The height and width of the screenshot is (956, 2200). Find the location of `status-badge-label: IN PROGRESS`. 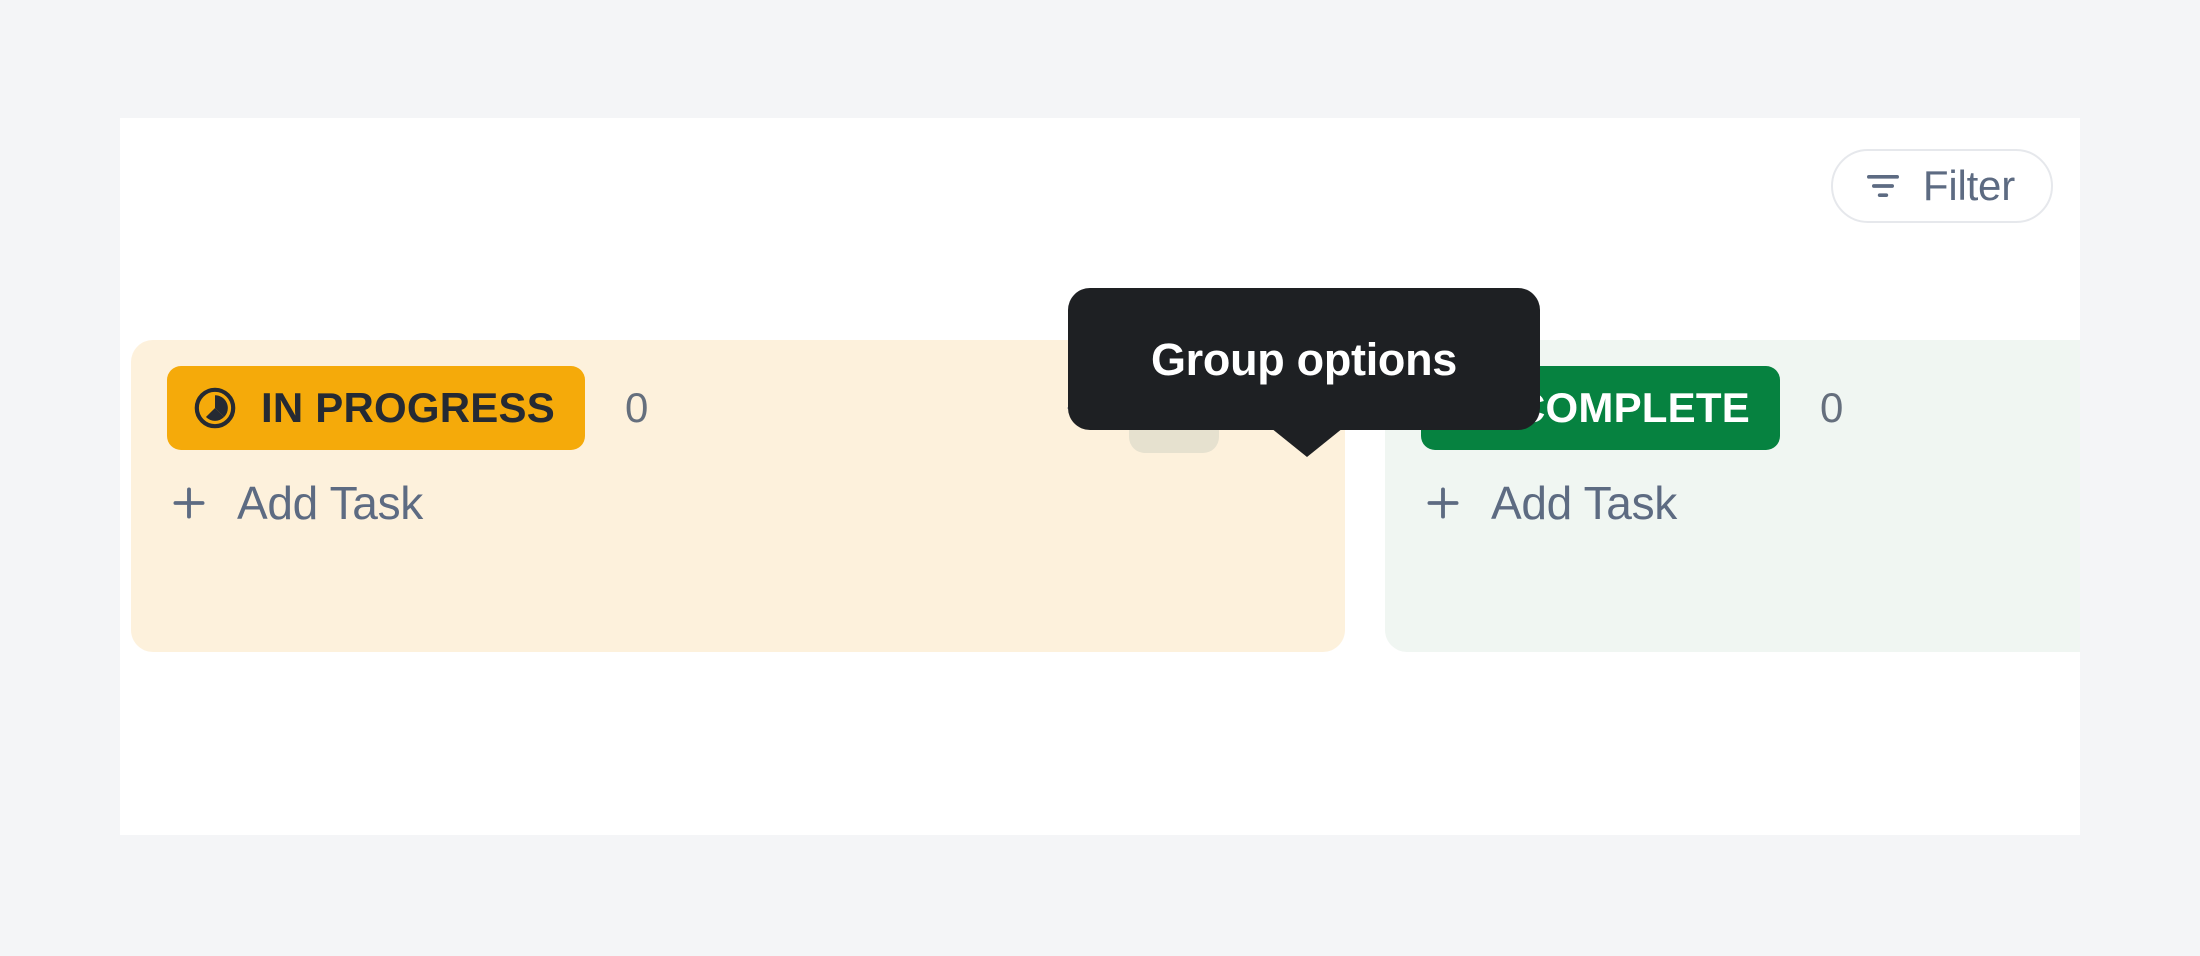

status-badge-label: IN PROGRESS is located at coordinates (408, 407).